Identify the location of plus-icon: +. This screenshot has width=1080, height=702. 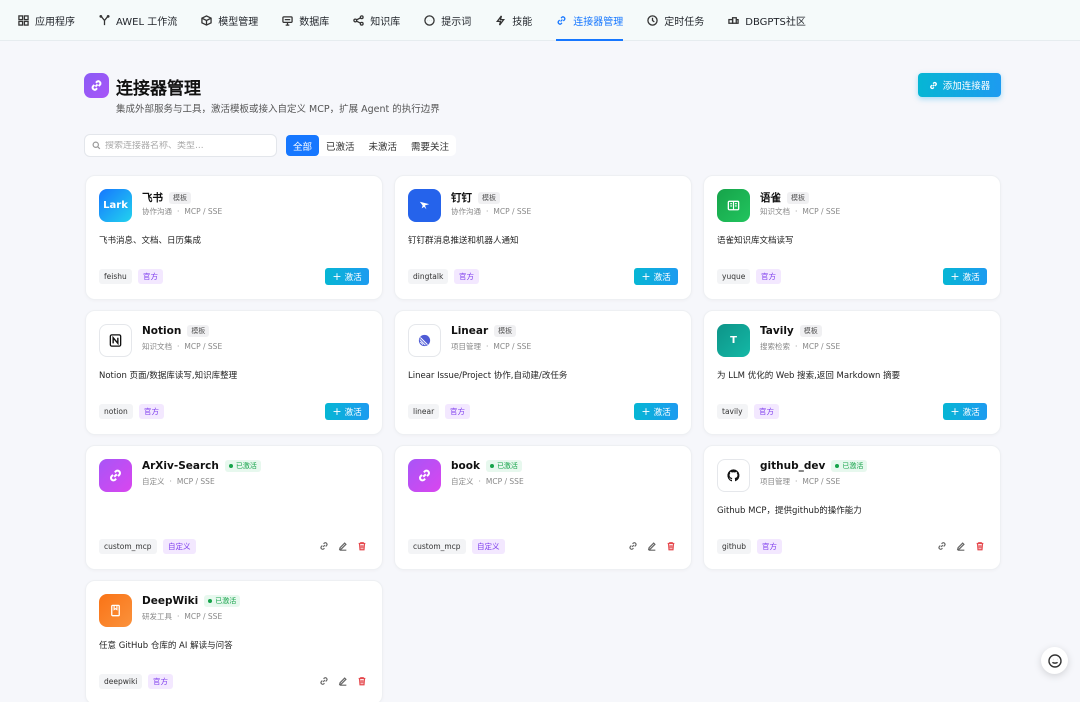
(337, 411).